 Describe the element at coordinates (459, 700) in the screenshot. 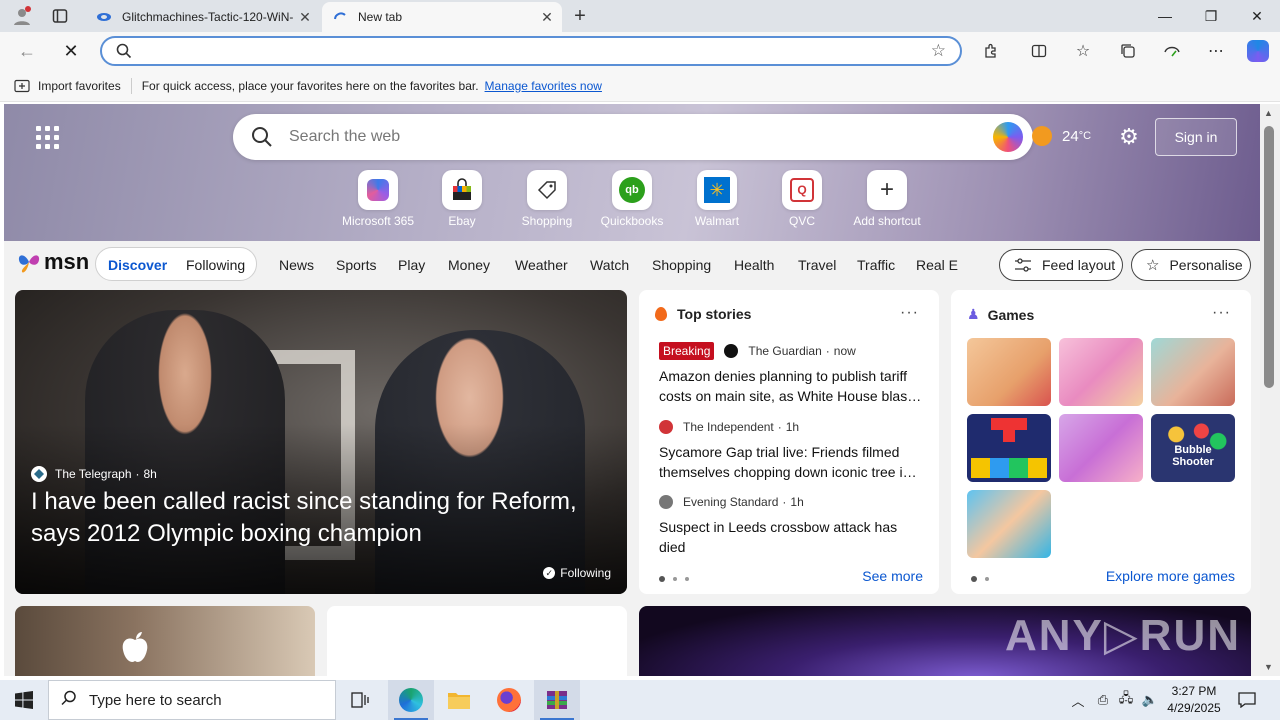

I see `taskbar-file-explorer` at that location.